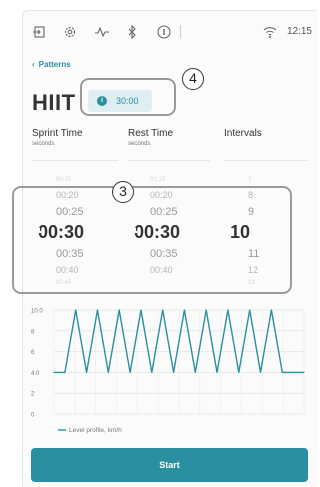 The height and width of the screenshot is (487, 320). I want to click on picker-faint: 7, so click(250, 180).